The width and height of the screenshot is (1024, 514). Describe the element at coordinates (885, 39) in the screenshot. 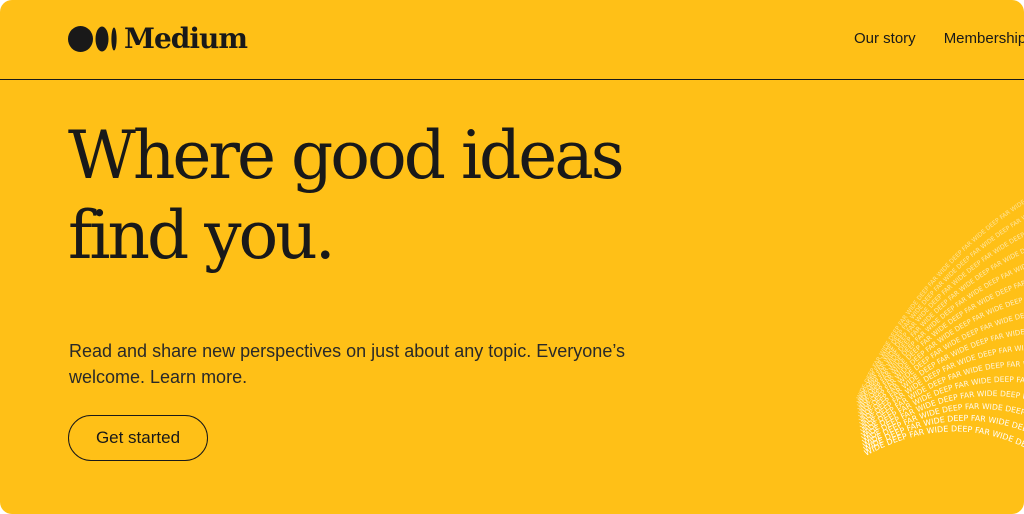

I see `nav-link-our-story: Our story` at that location.